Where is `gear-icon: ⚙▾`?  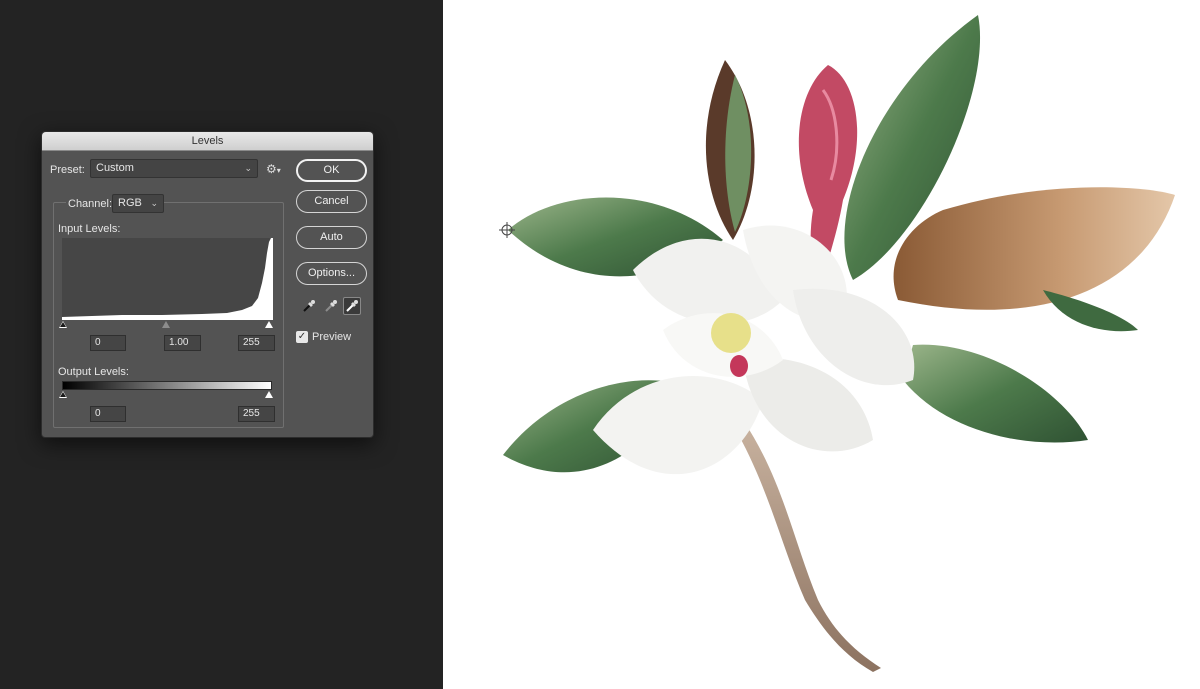 gear-icon: ⚙▾ is located at coordinates (273, 169).